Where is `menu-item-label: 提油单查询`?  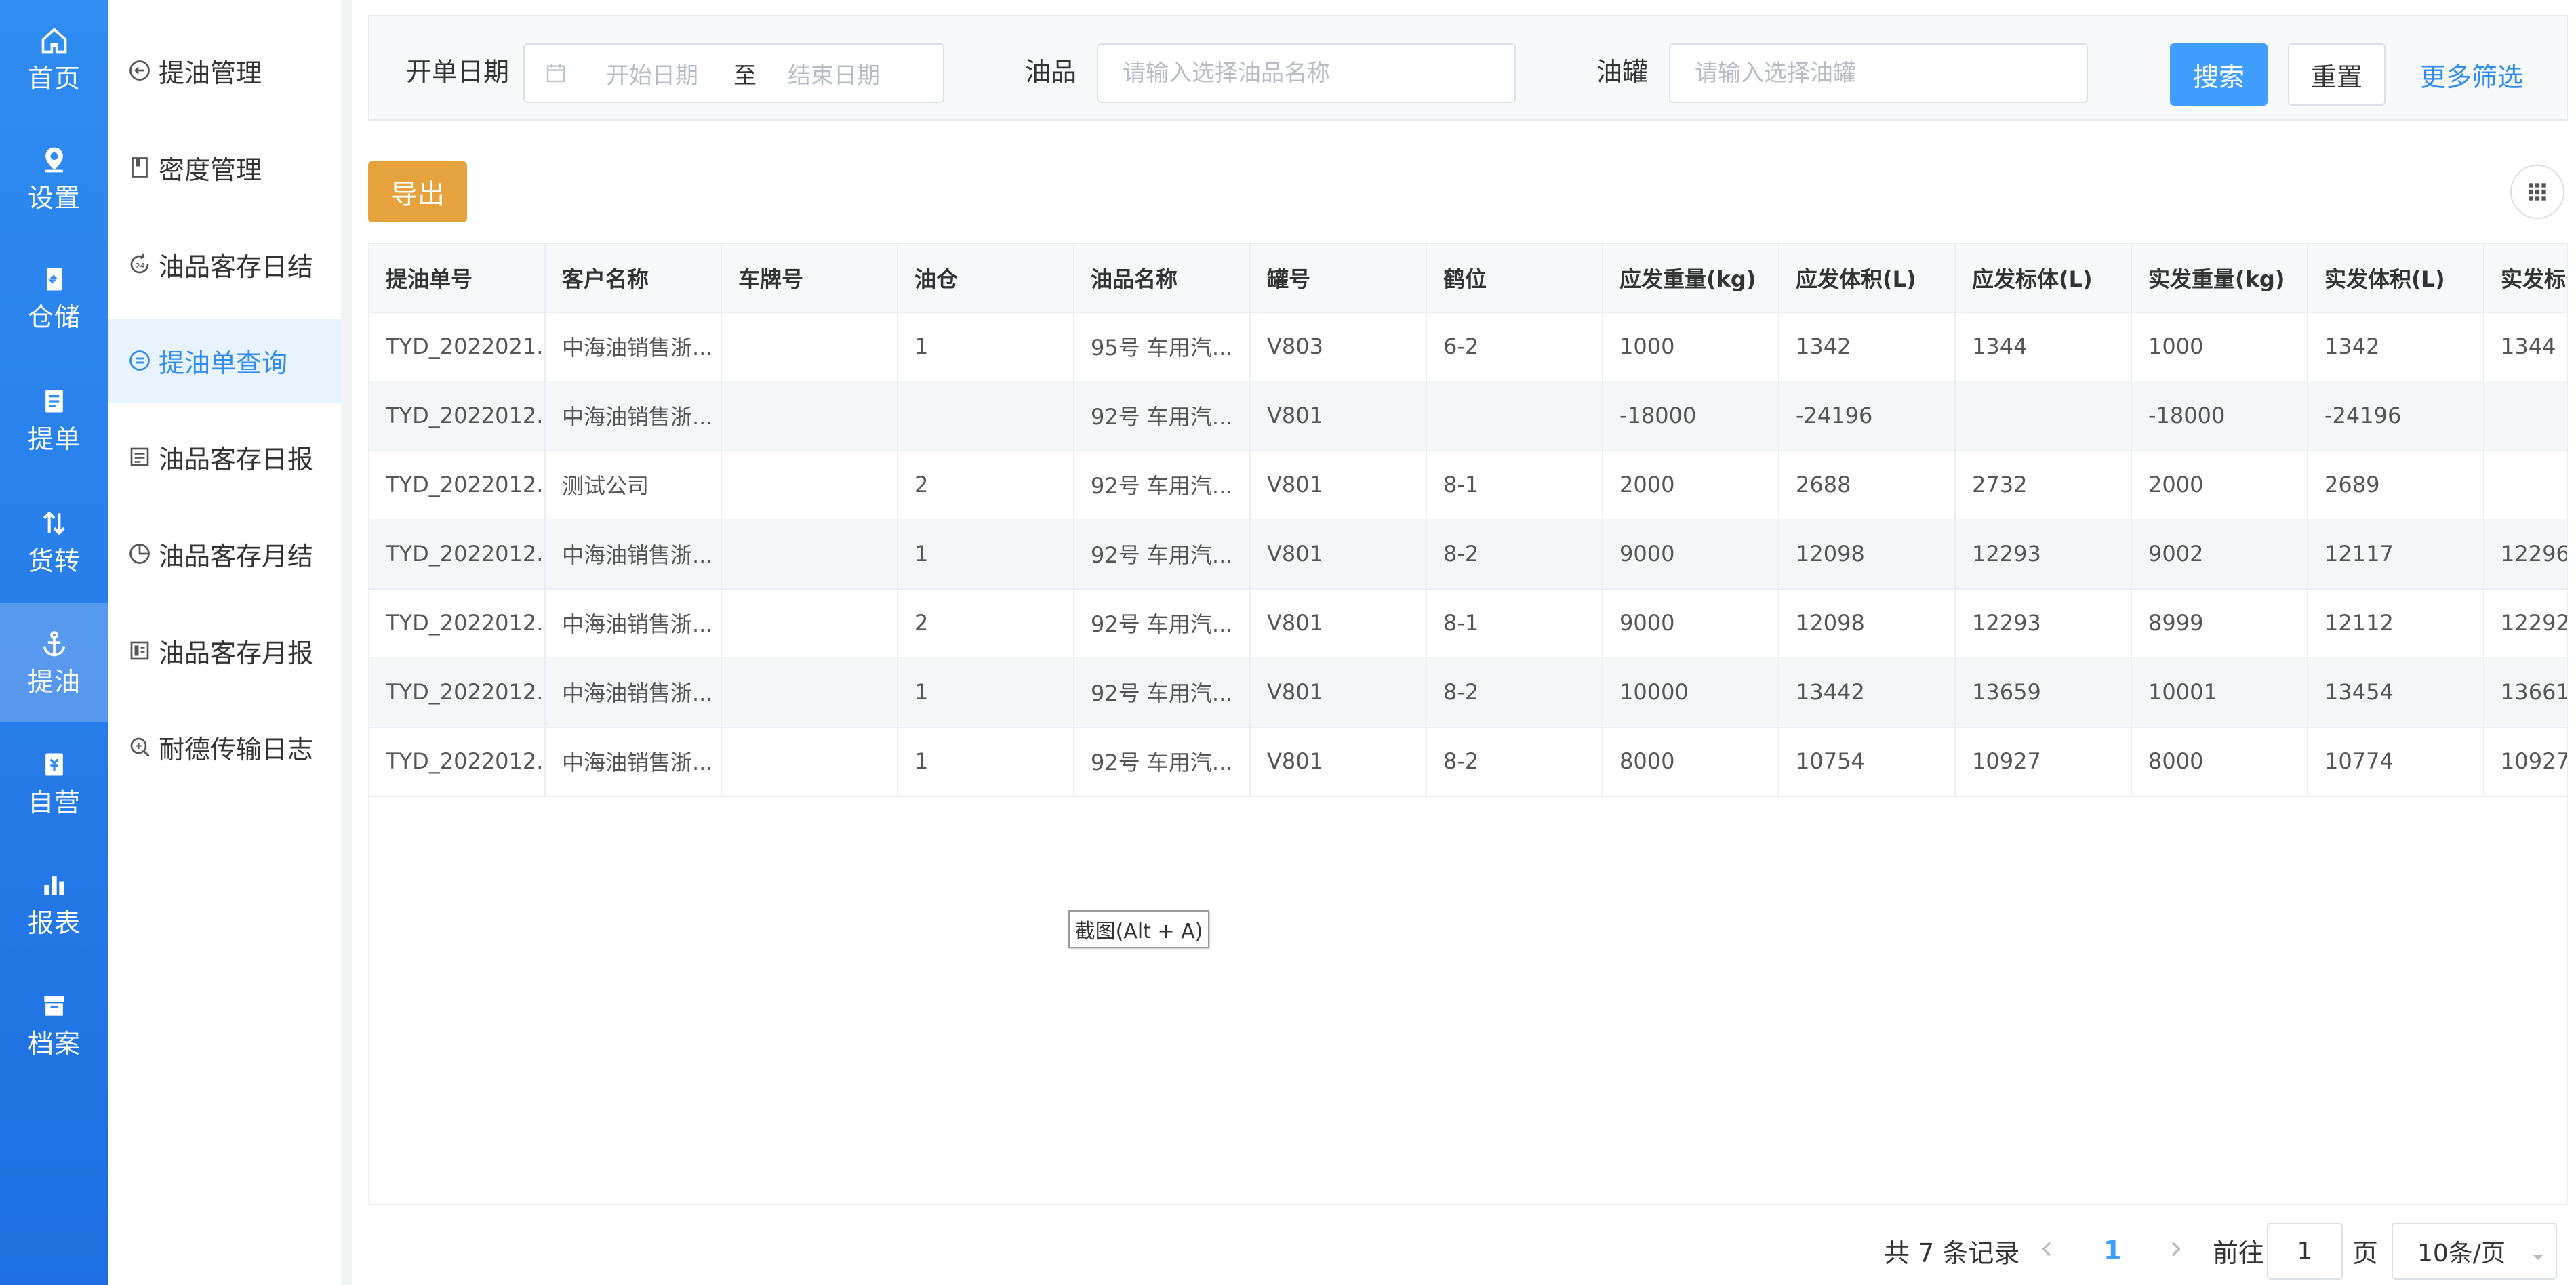 menu-item-label: 提油单查询 is located at coordinates (223, 363).